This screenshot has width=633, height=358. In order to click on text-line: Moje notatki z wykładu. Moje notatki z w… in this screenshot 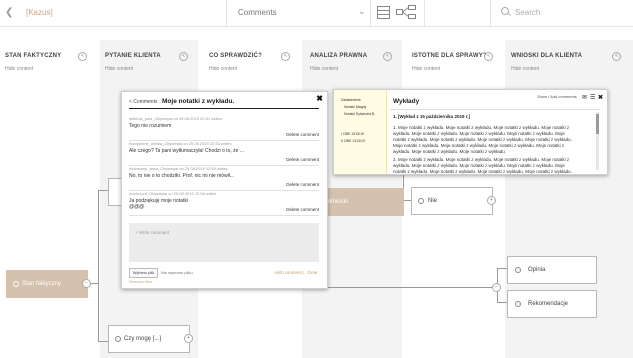, I will do `click(479, 145)`.